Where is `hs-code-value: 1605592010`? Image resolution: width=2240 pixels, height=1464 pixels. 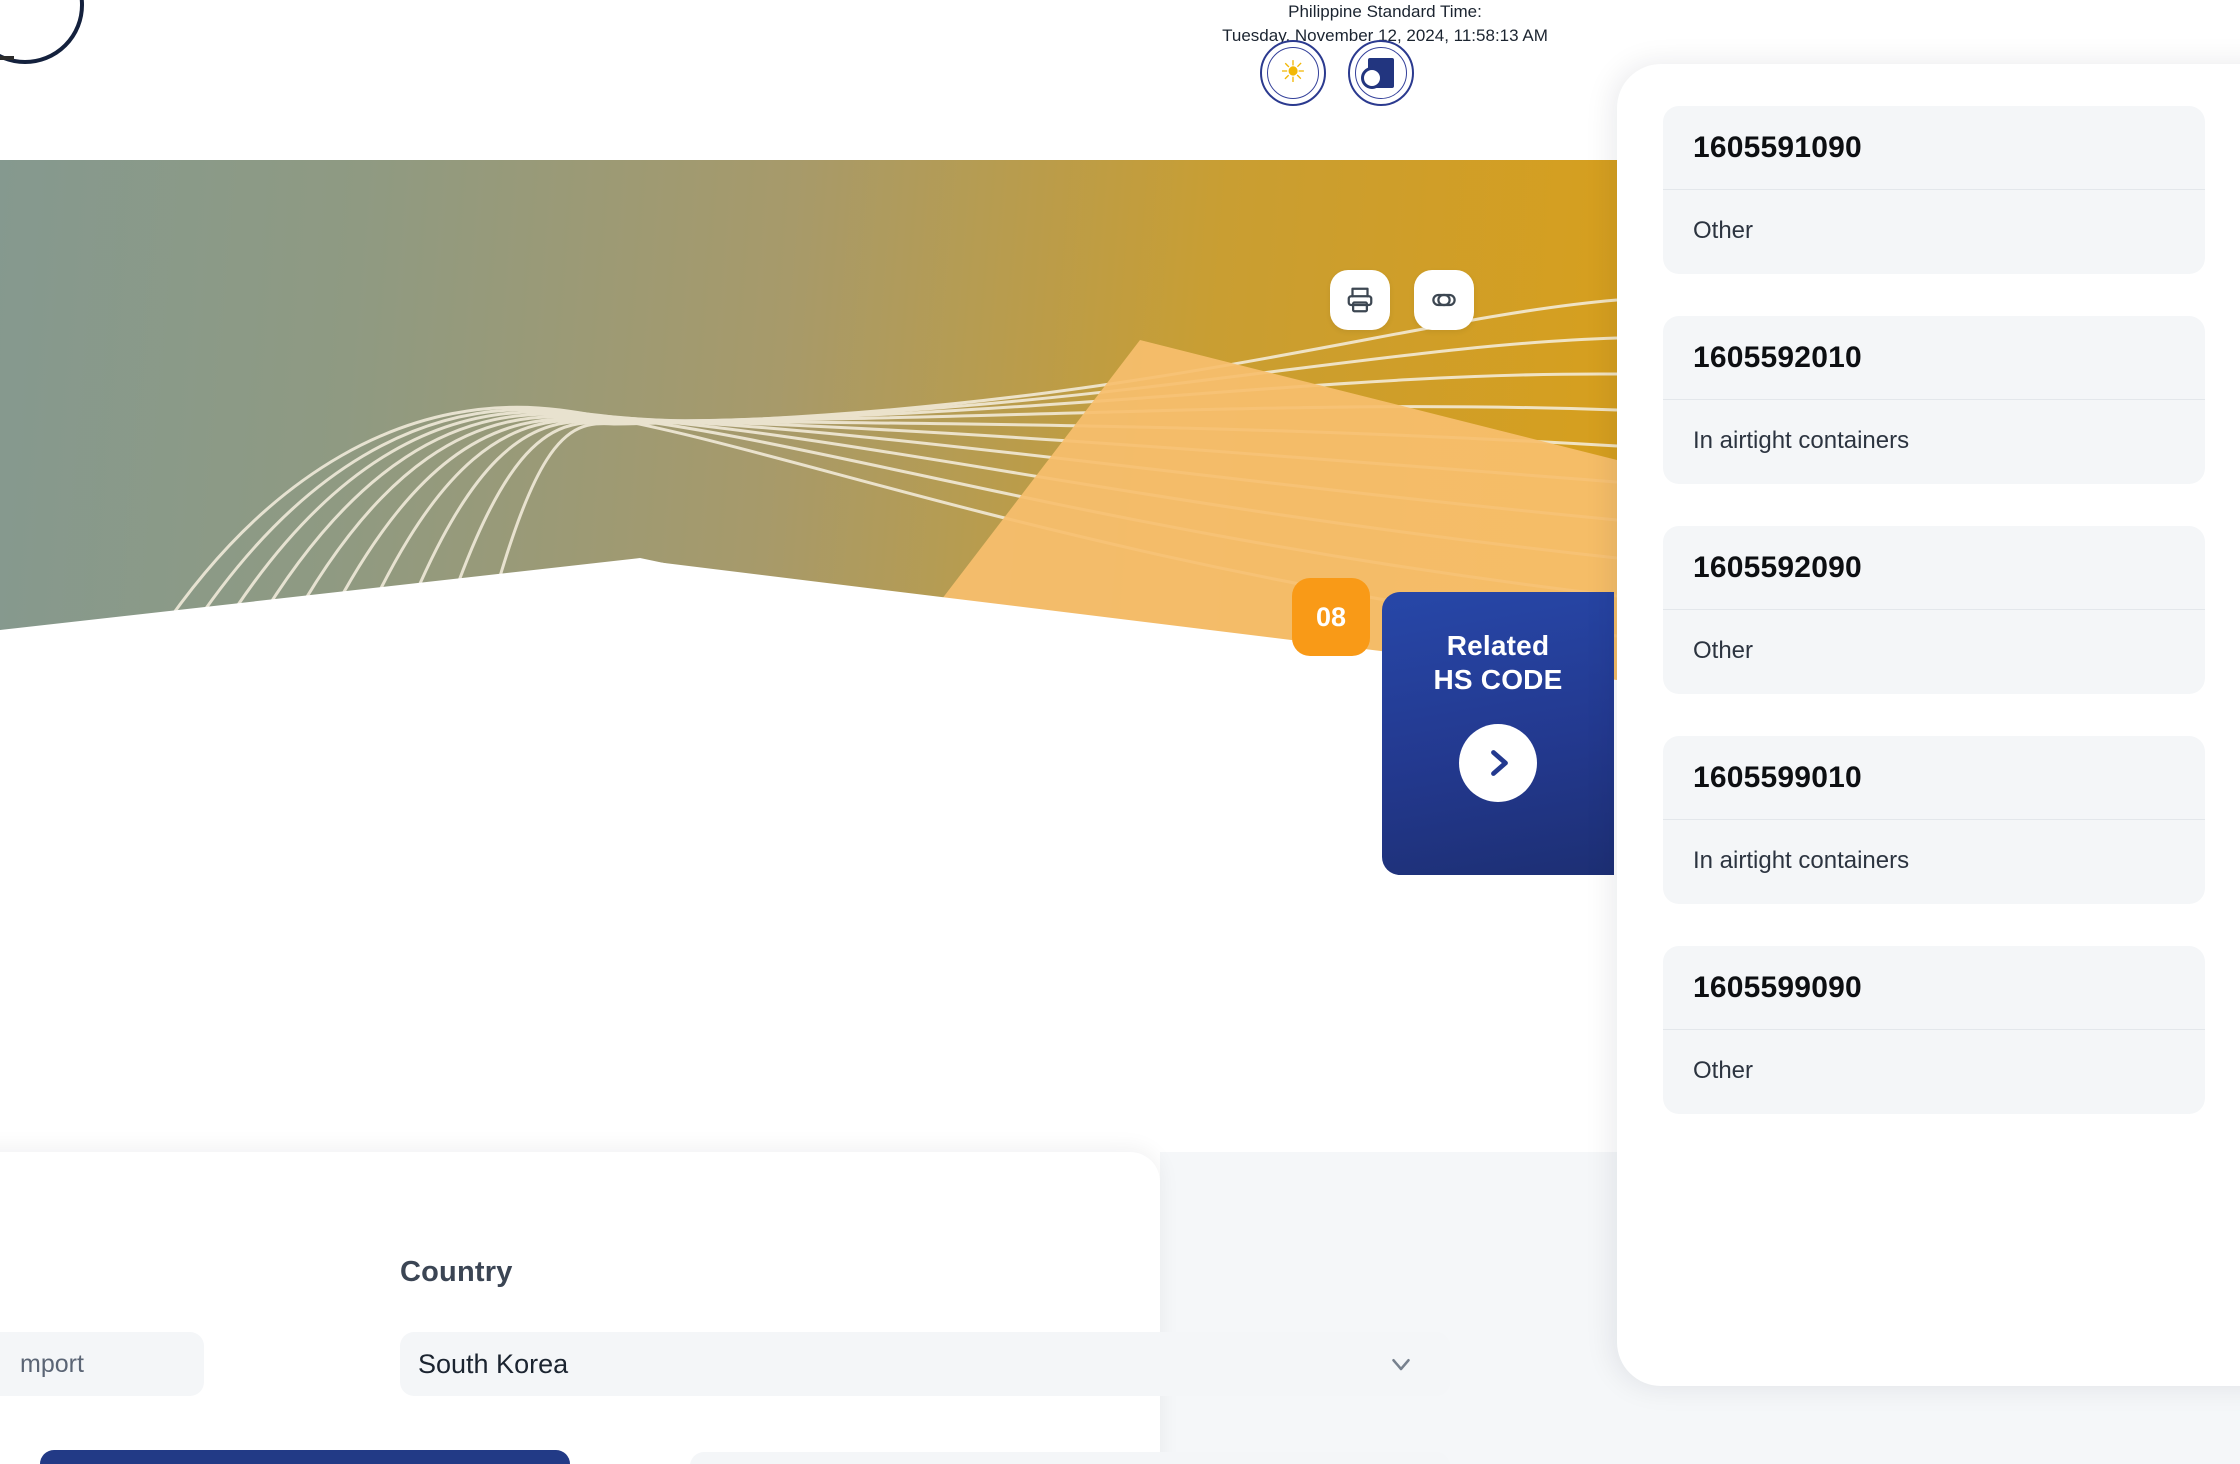
hs-code-value: 1605592010 is located at coordinates (1934, 358).